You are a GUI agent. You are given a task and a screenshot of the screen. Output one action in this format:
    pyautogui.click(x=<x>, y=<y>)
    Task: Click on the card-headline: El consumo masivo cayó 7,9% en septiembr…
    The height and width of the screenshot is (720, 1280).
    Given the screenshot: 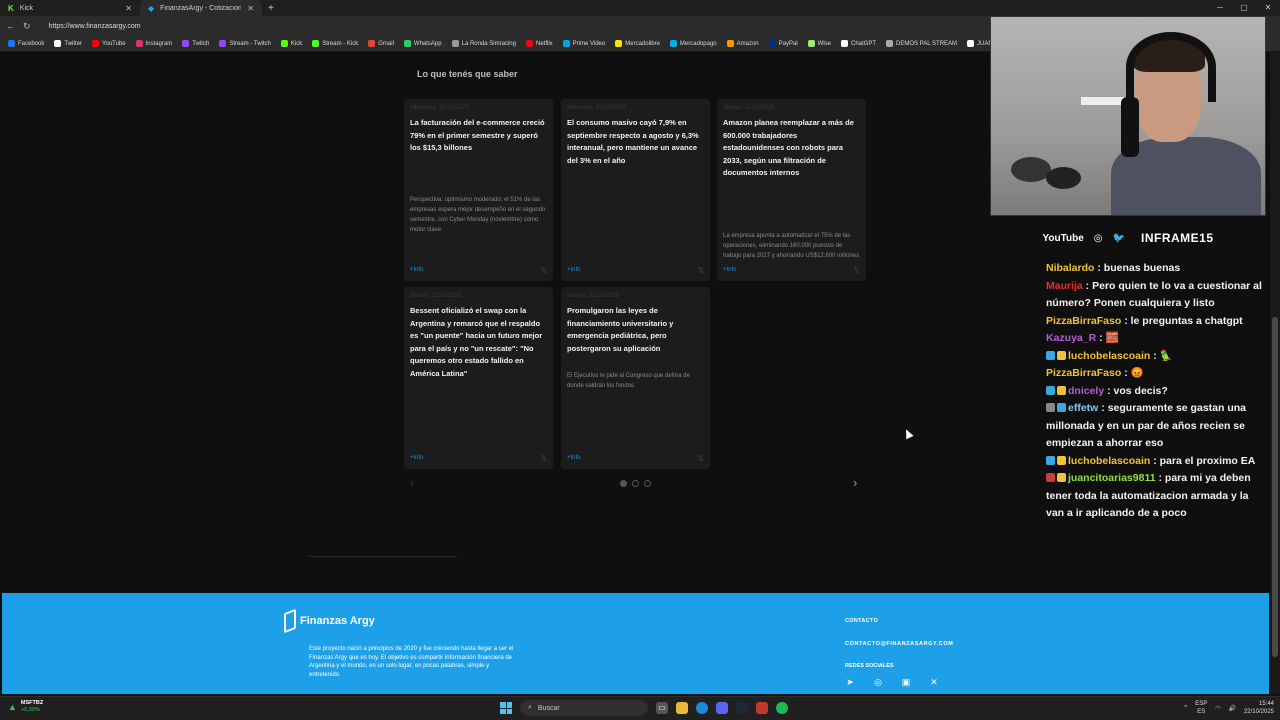 What is the action you would take?
    pyautogui.click(x=635, y=142)
    